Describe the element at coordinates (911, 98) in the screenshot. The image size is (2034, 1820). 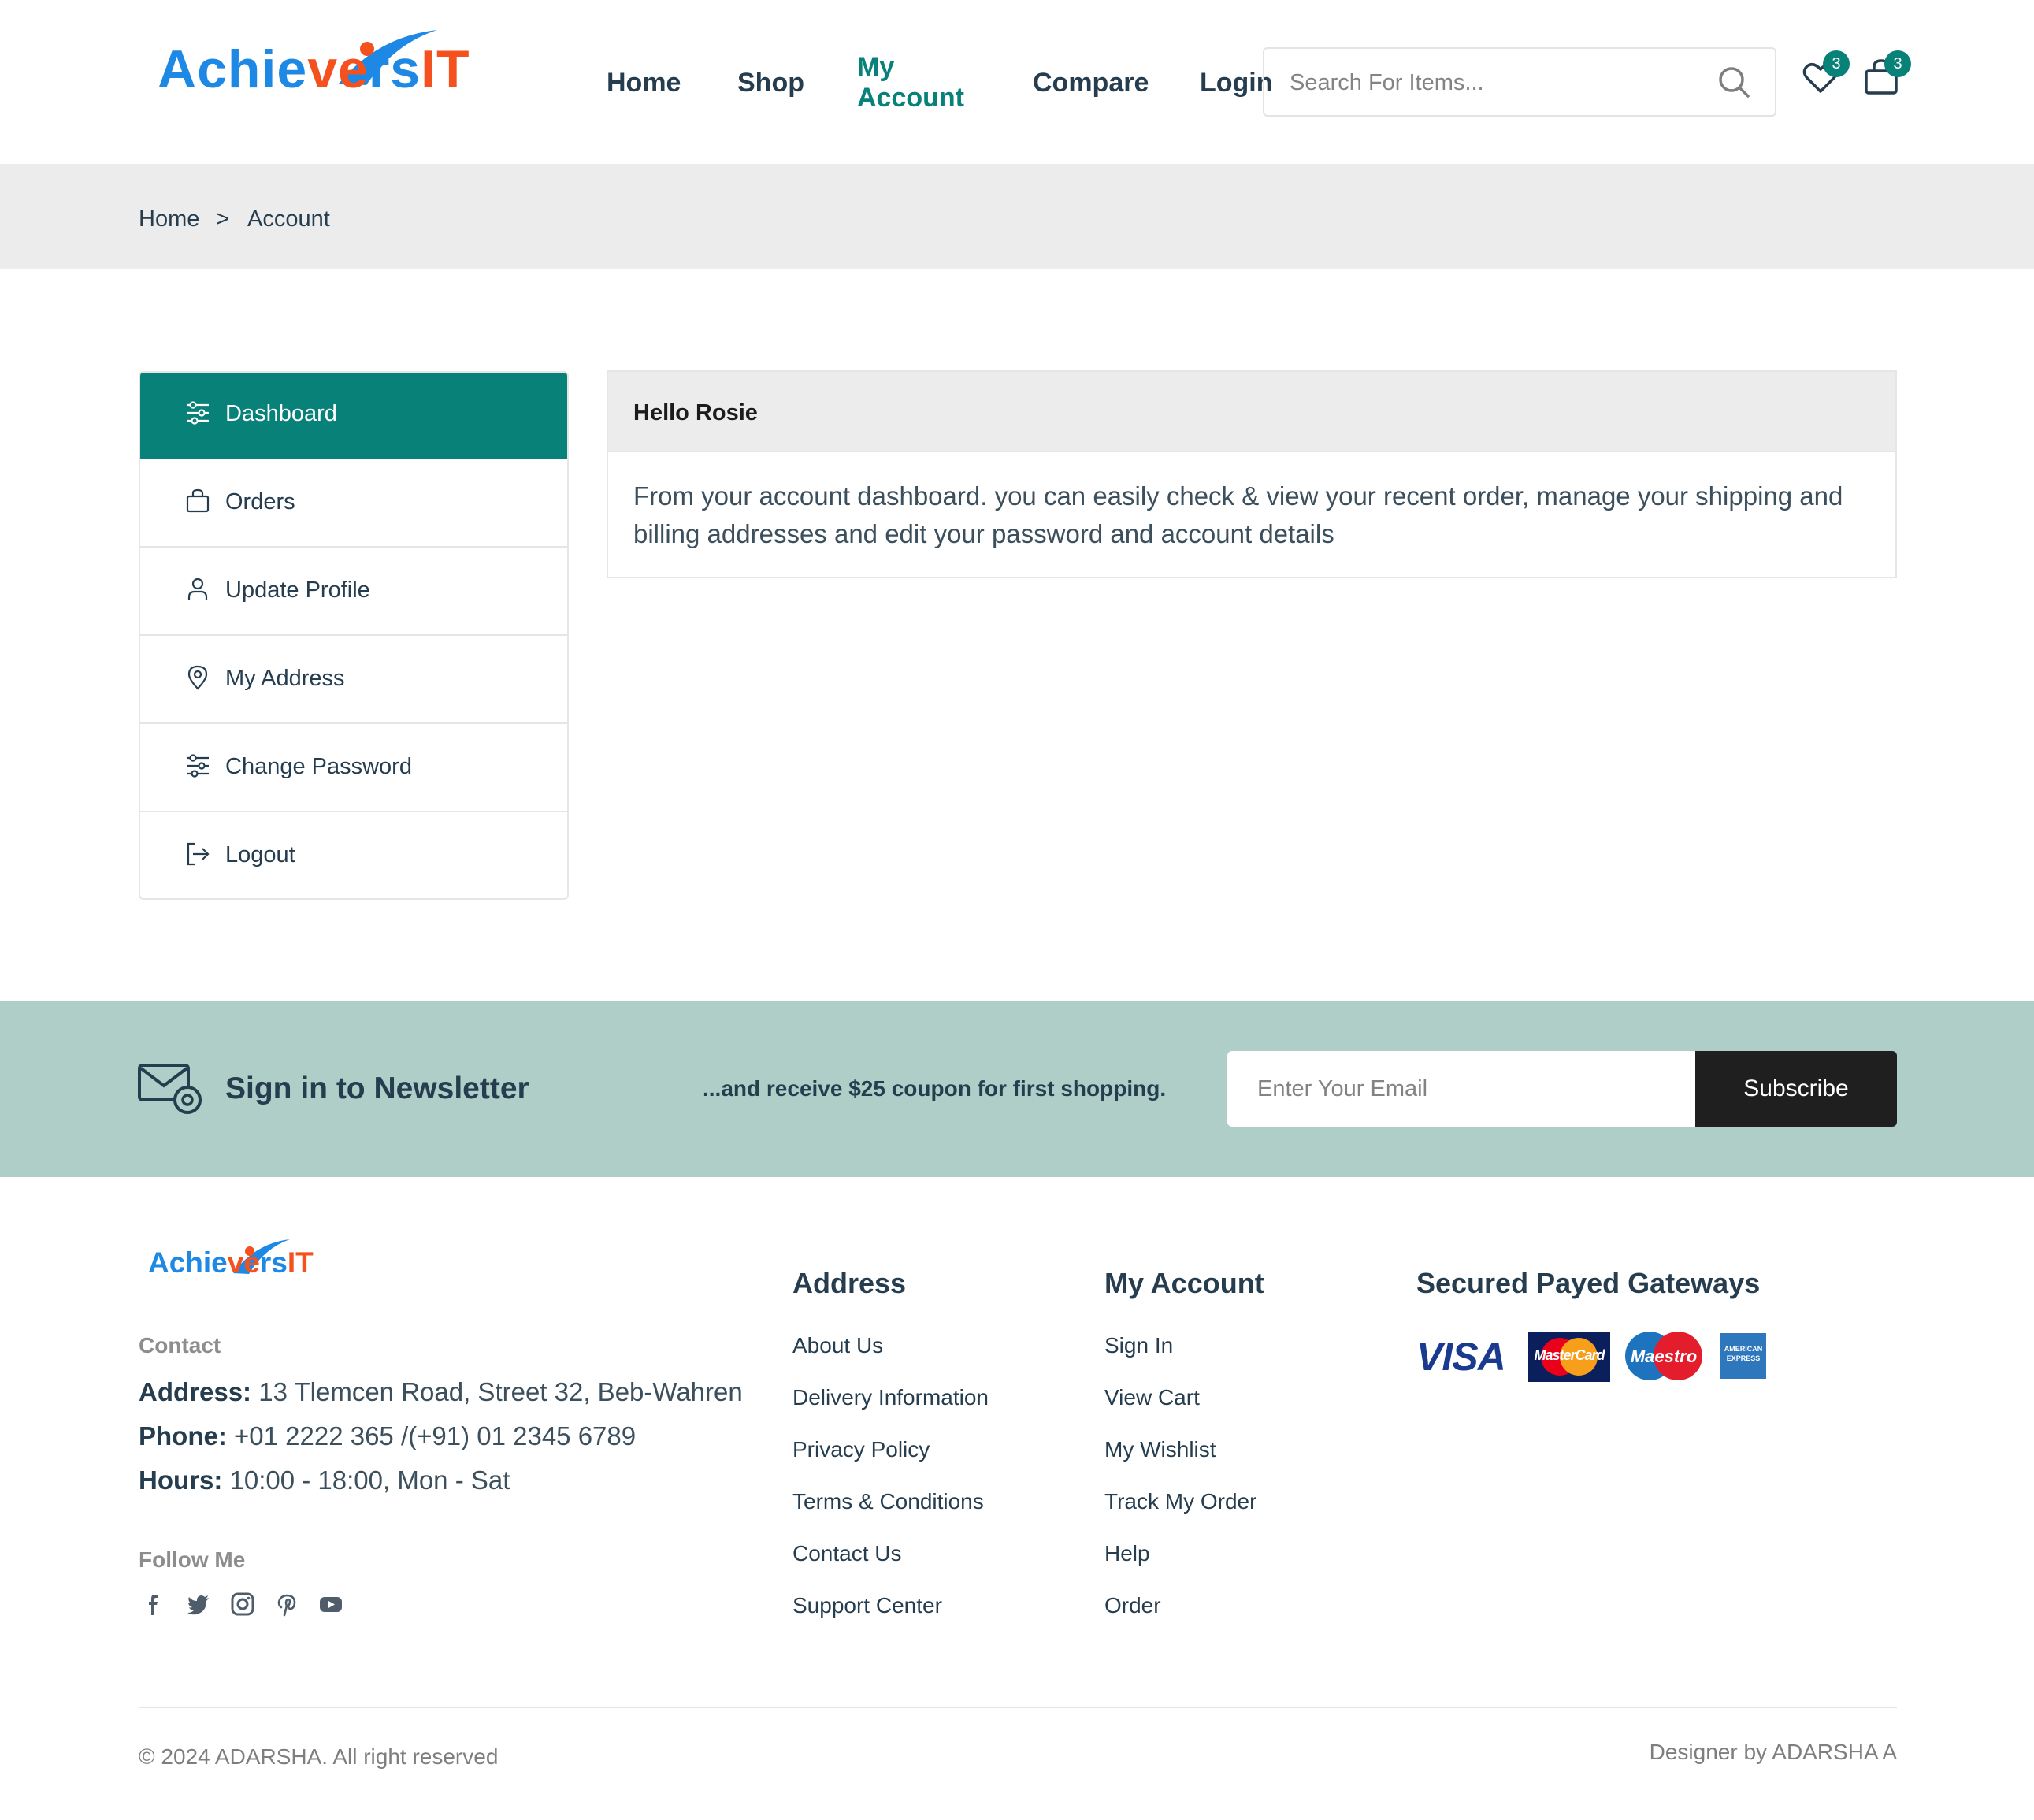
I see `nav-my-account-line2: Account` at that location.